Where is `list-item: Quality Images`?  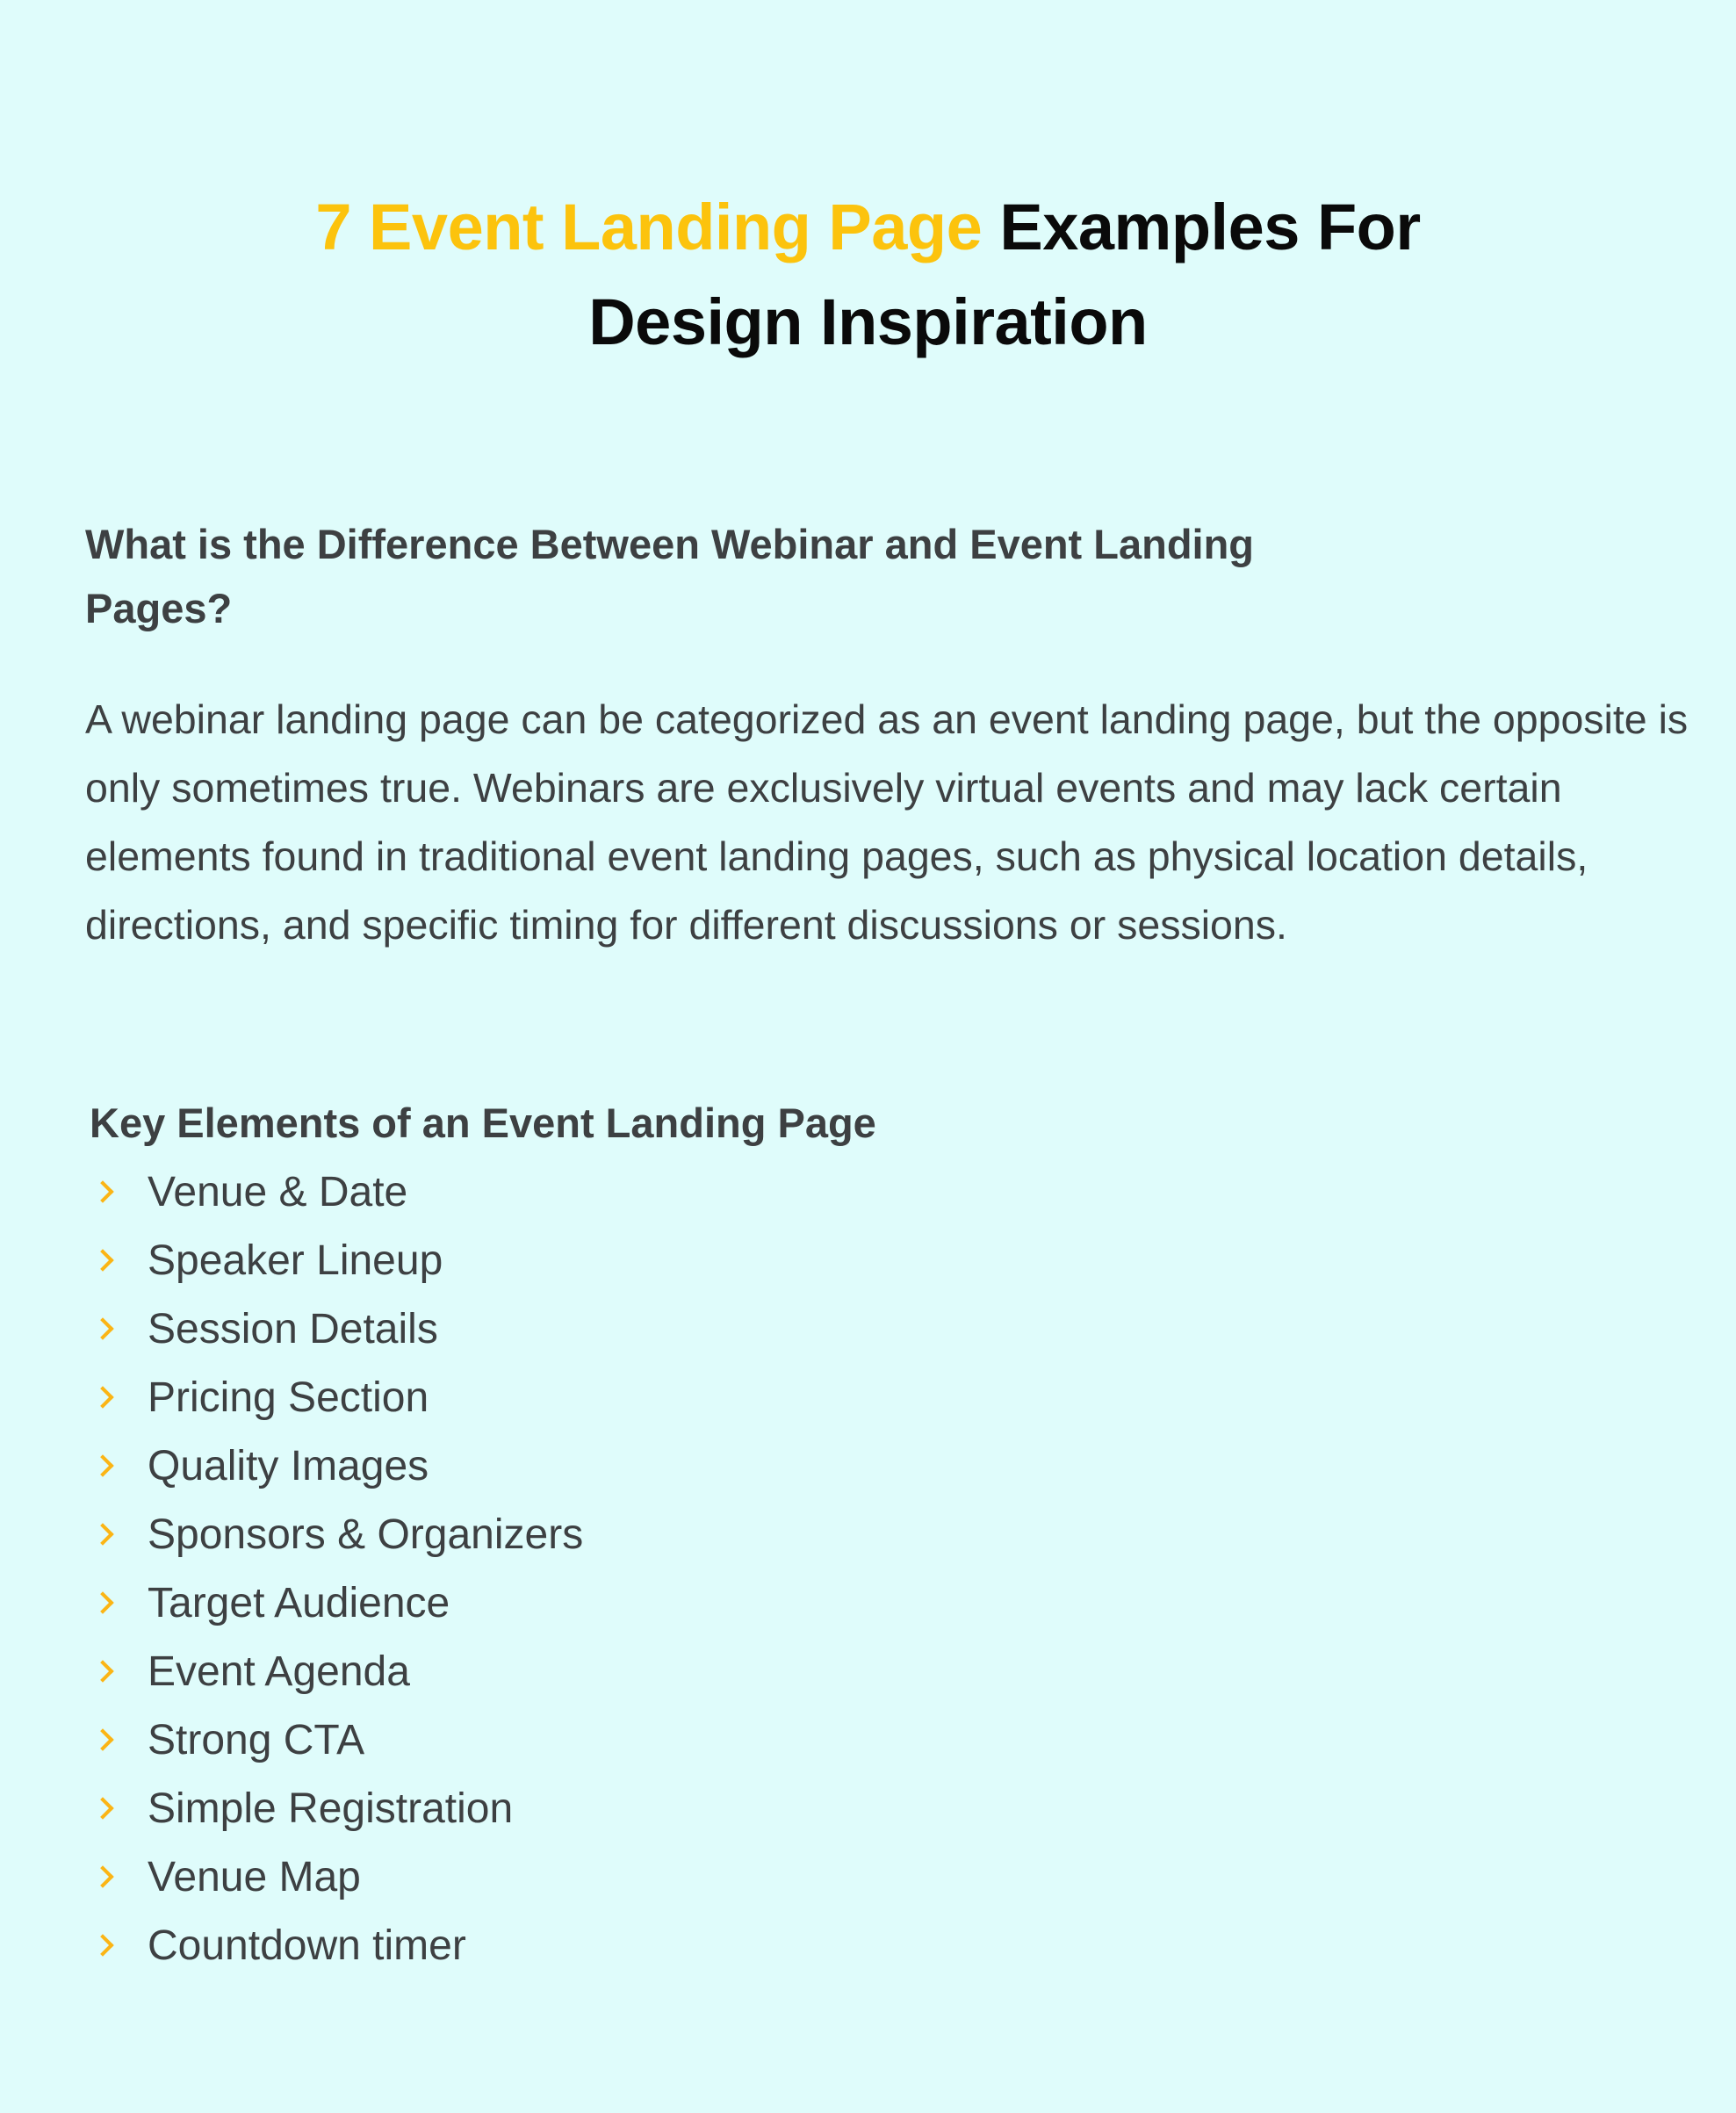 list-item: Quality Images is located at coordinates (335, 1466).